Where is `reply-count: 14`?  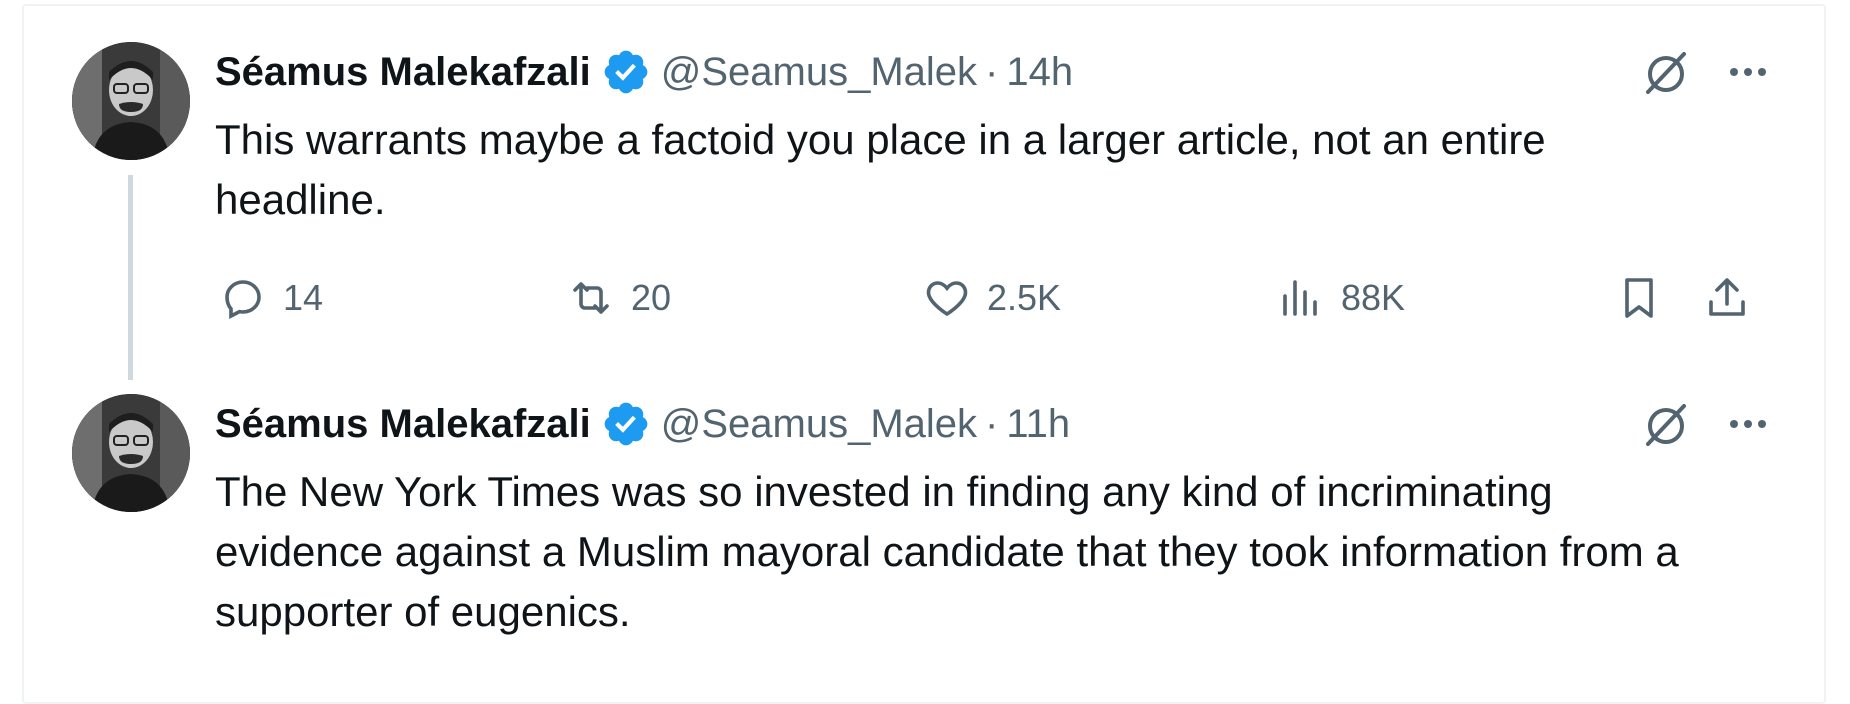 reply-count: 14 is located at coordinates (303, 297).